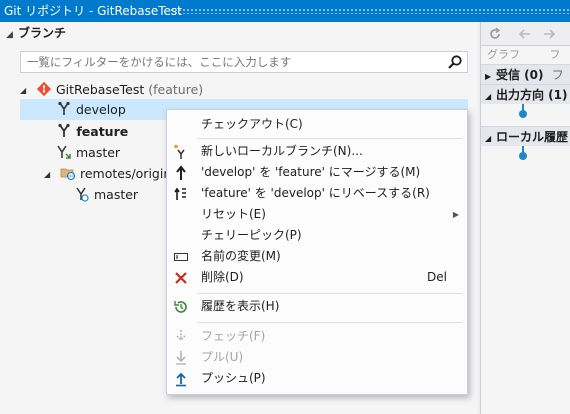 The height and width of the screenshot is (414, 570). What do you see at coordinates (317, 235) in the screenshot?
I see `menu-item-cherry-pick: チェリーピック(P)` at bounding box center [317, 235].